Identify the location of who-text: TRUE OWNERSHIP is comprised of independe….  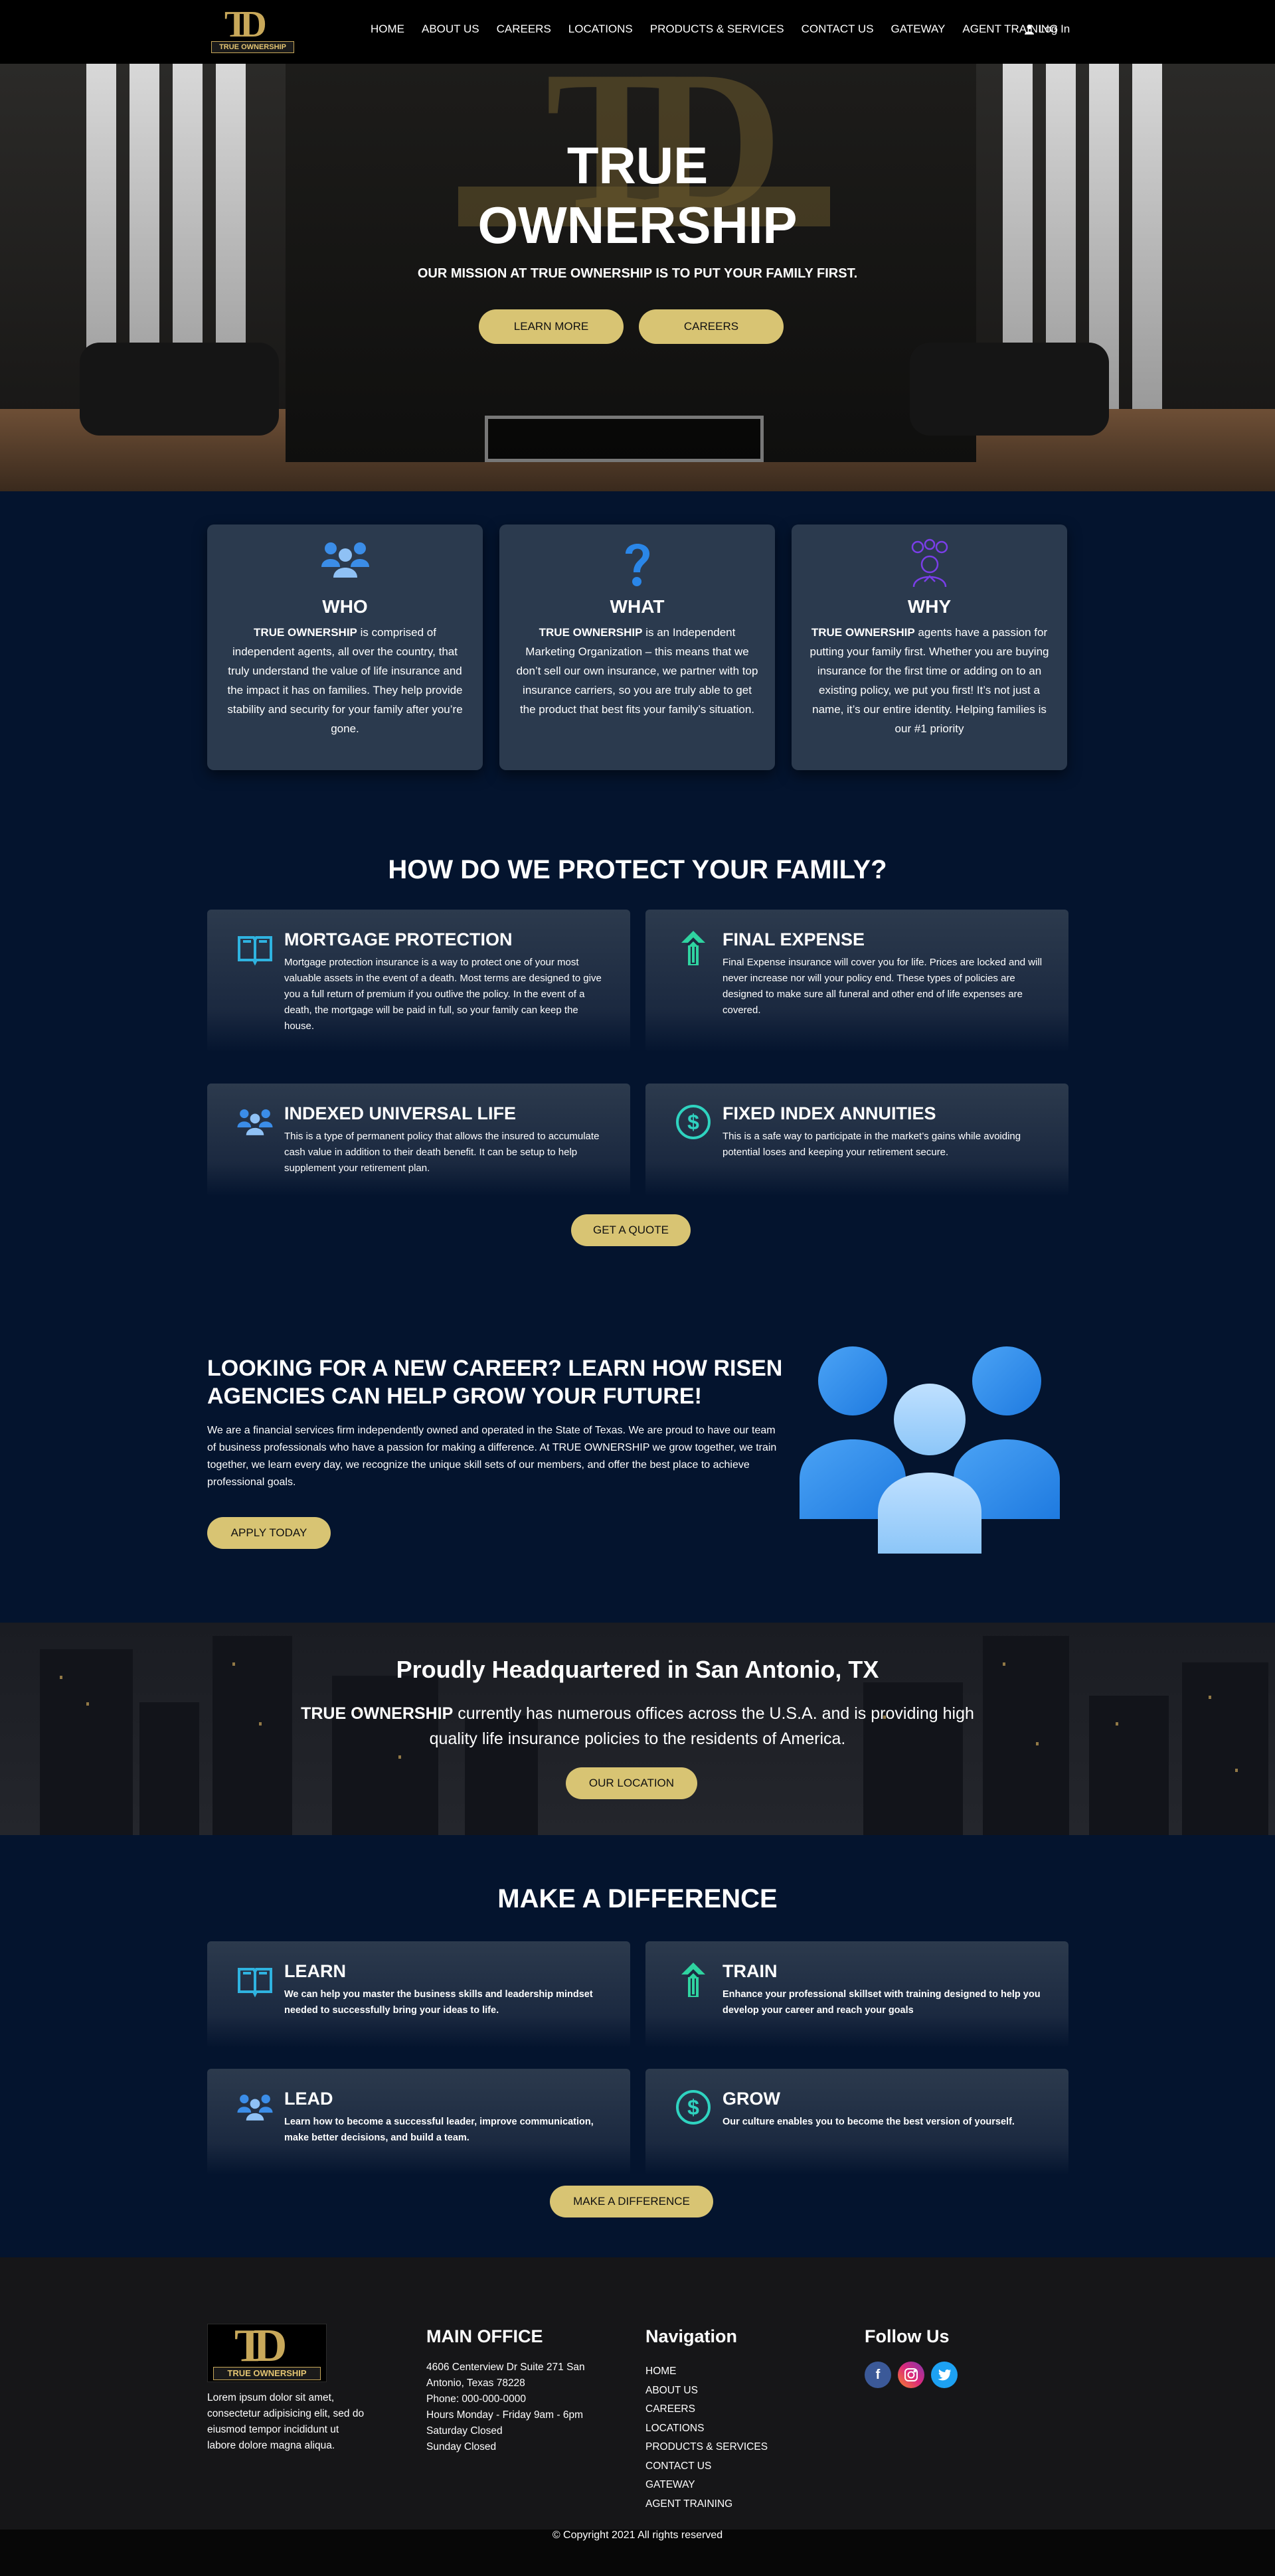
(345, 680).